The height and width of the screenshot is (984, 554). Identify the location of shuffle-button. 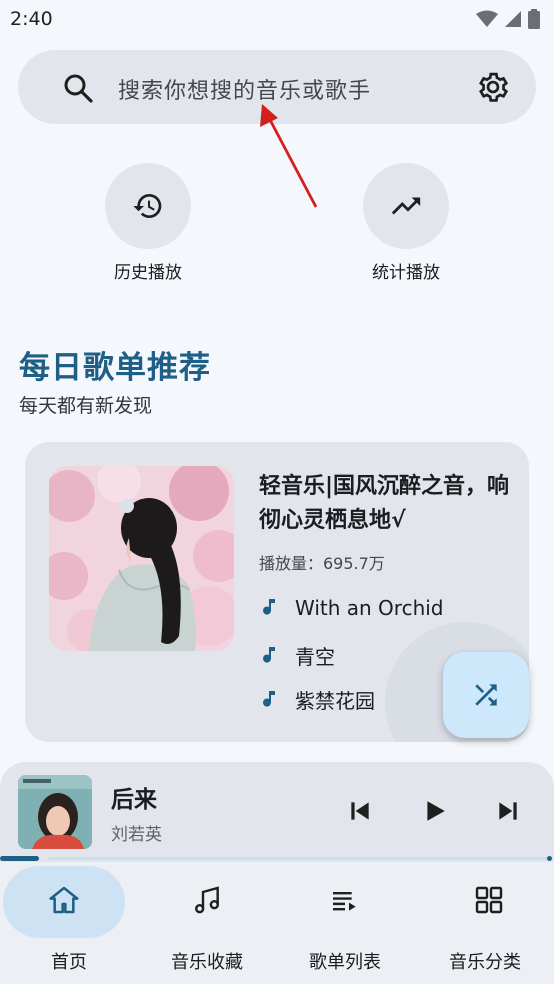
(486, 695).